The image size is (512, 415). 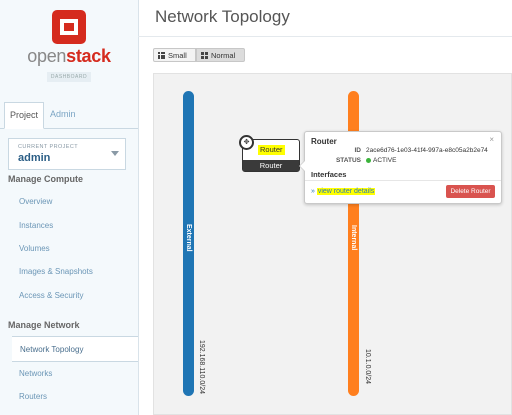 What do you see at coordinates (204, 55) in the screenshot?
I see `grid-large-icon` at bounding box center [204, 55].